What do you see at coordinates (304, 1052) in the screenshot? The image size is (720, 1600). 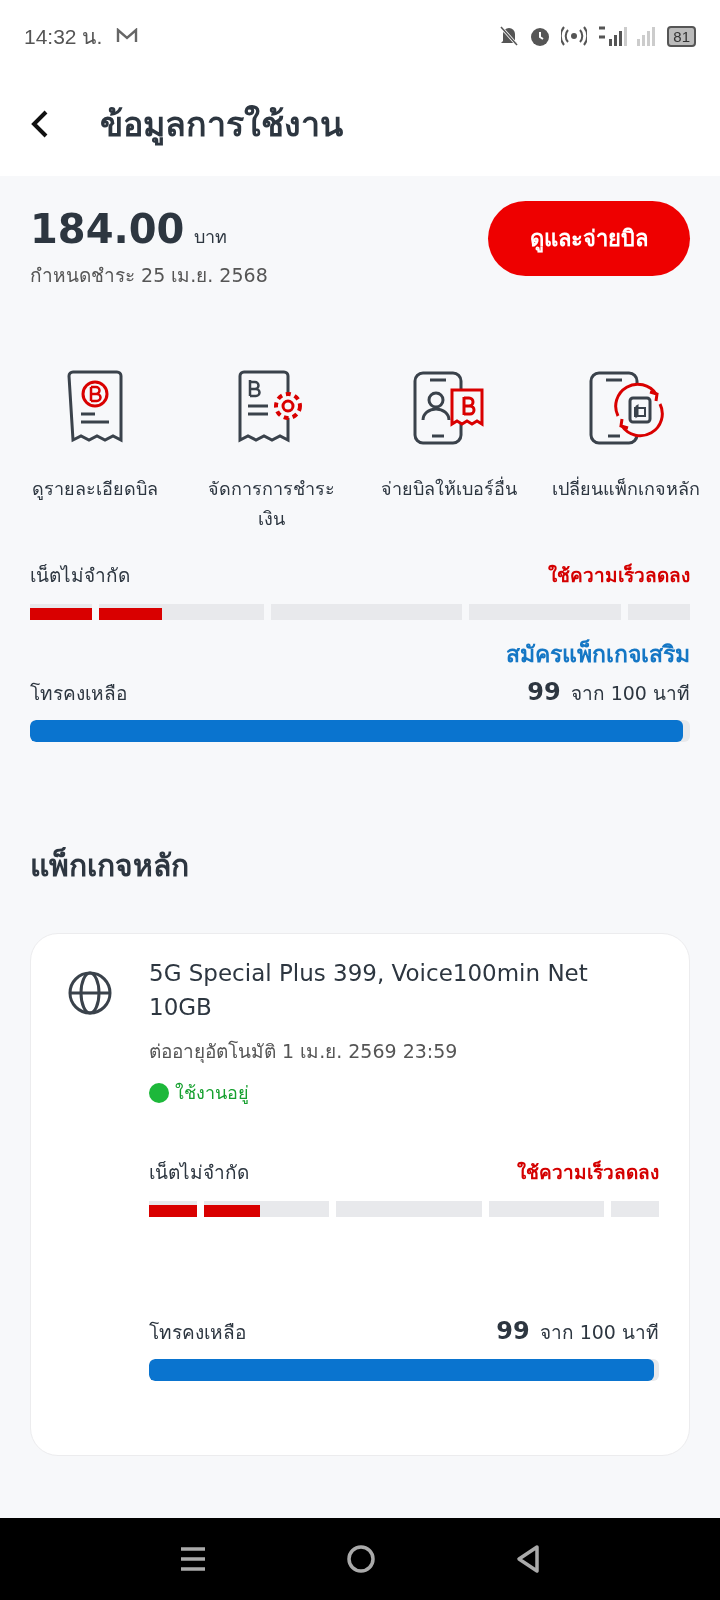 I see `renewal-date: ต่ออายุอัตโนมัติ 1 เม.ย. 2569 23:59` at bounding box center [304, 1052].